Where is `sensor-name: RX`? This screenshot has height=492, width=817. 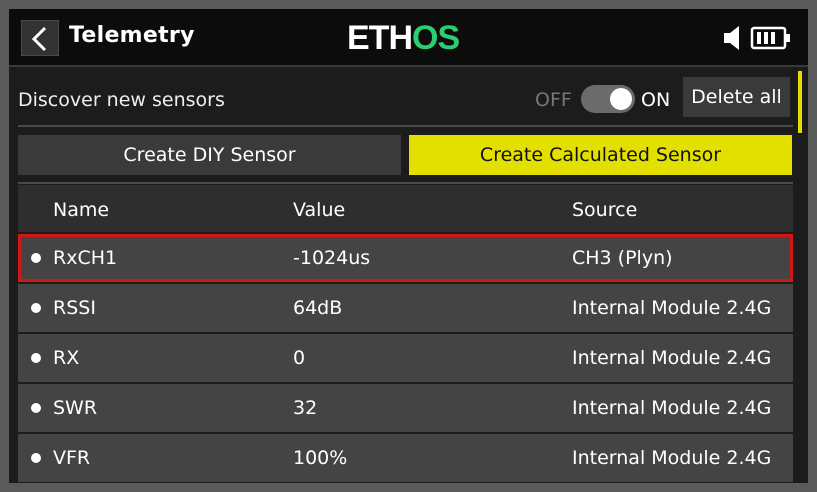 sensor-name: RX is located at coordinates (66, 358).